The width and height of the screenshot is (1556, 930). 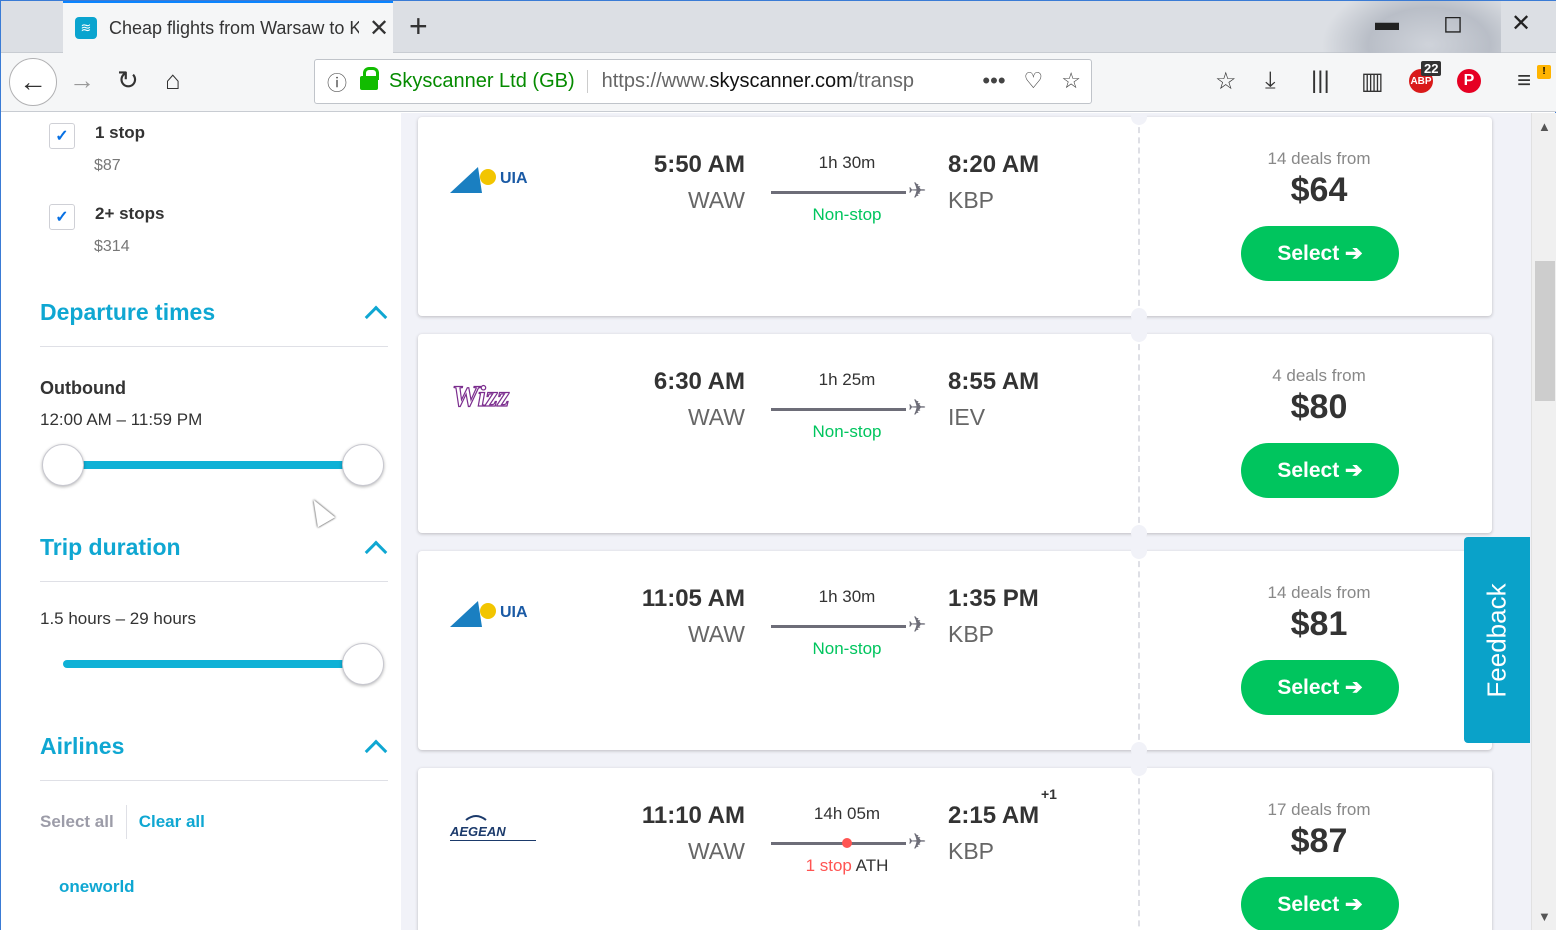 I want to click on stop-label: 2+ stops, so click(x=130, y=213).